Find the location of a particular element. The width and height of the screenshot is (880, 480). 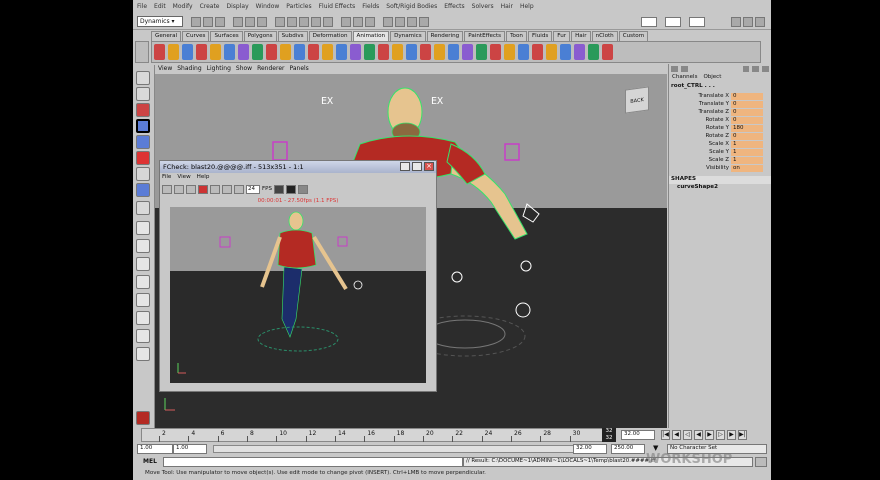

channel-list-icon is located at coordinates (674, 69).